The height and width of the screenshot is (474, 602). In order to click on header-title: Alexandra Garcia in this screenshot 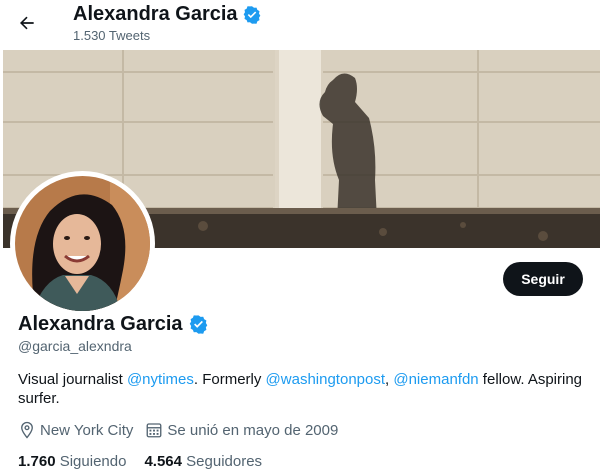, I will do `click(167, 14)`.